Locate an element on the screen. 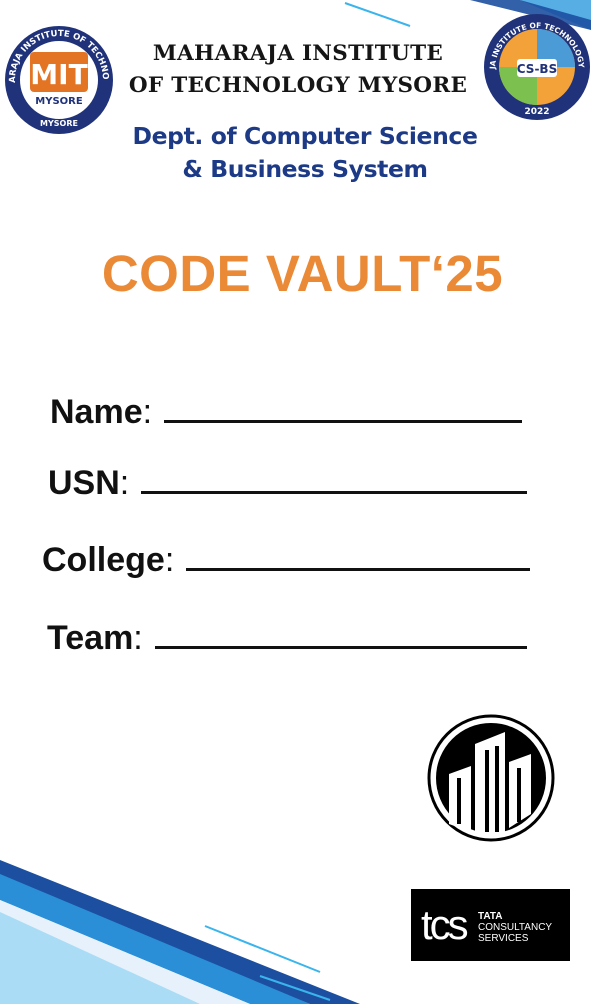  tcs-line1: TATA is located at coordinates (490, 916).